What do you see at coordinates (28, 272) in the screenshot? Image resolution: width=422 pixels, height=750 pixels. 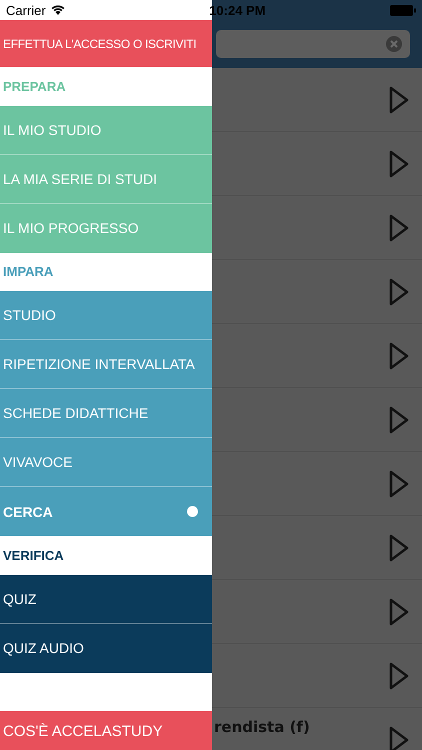 I see `section-header: IMPARA` at bounding box center [28, 272].